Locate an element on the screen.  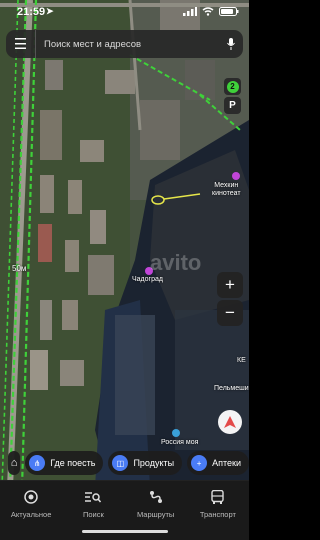
wifi-icon is located at coordinates (208, 11).